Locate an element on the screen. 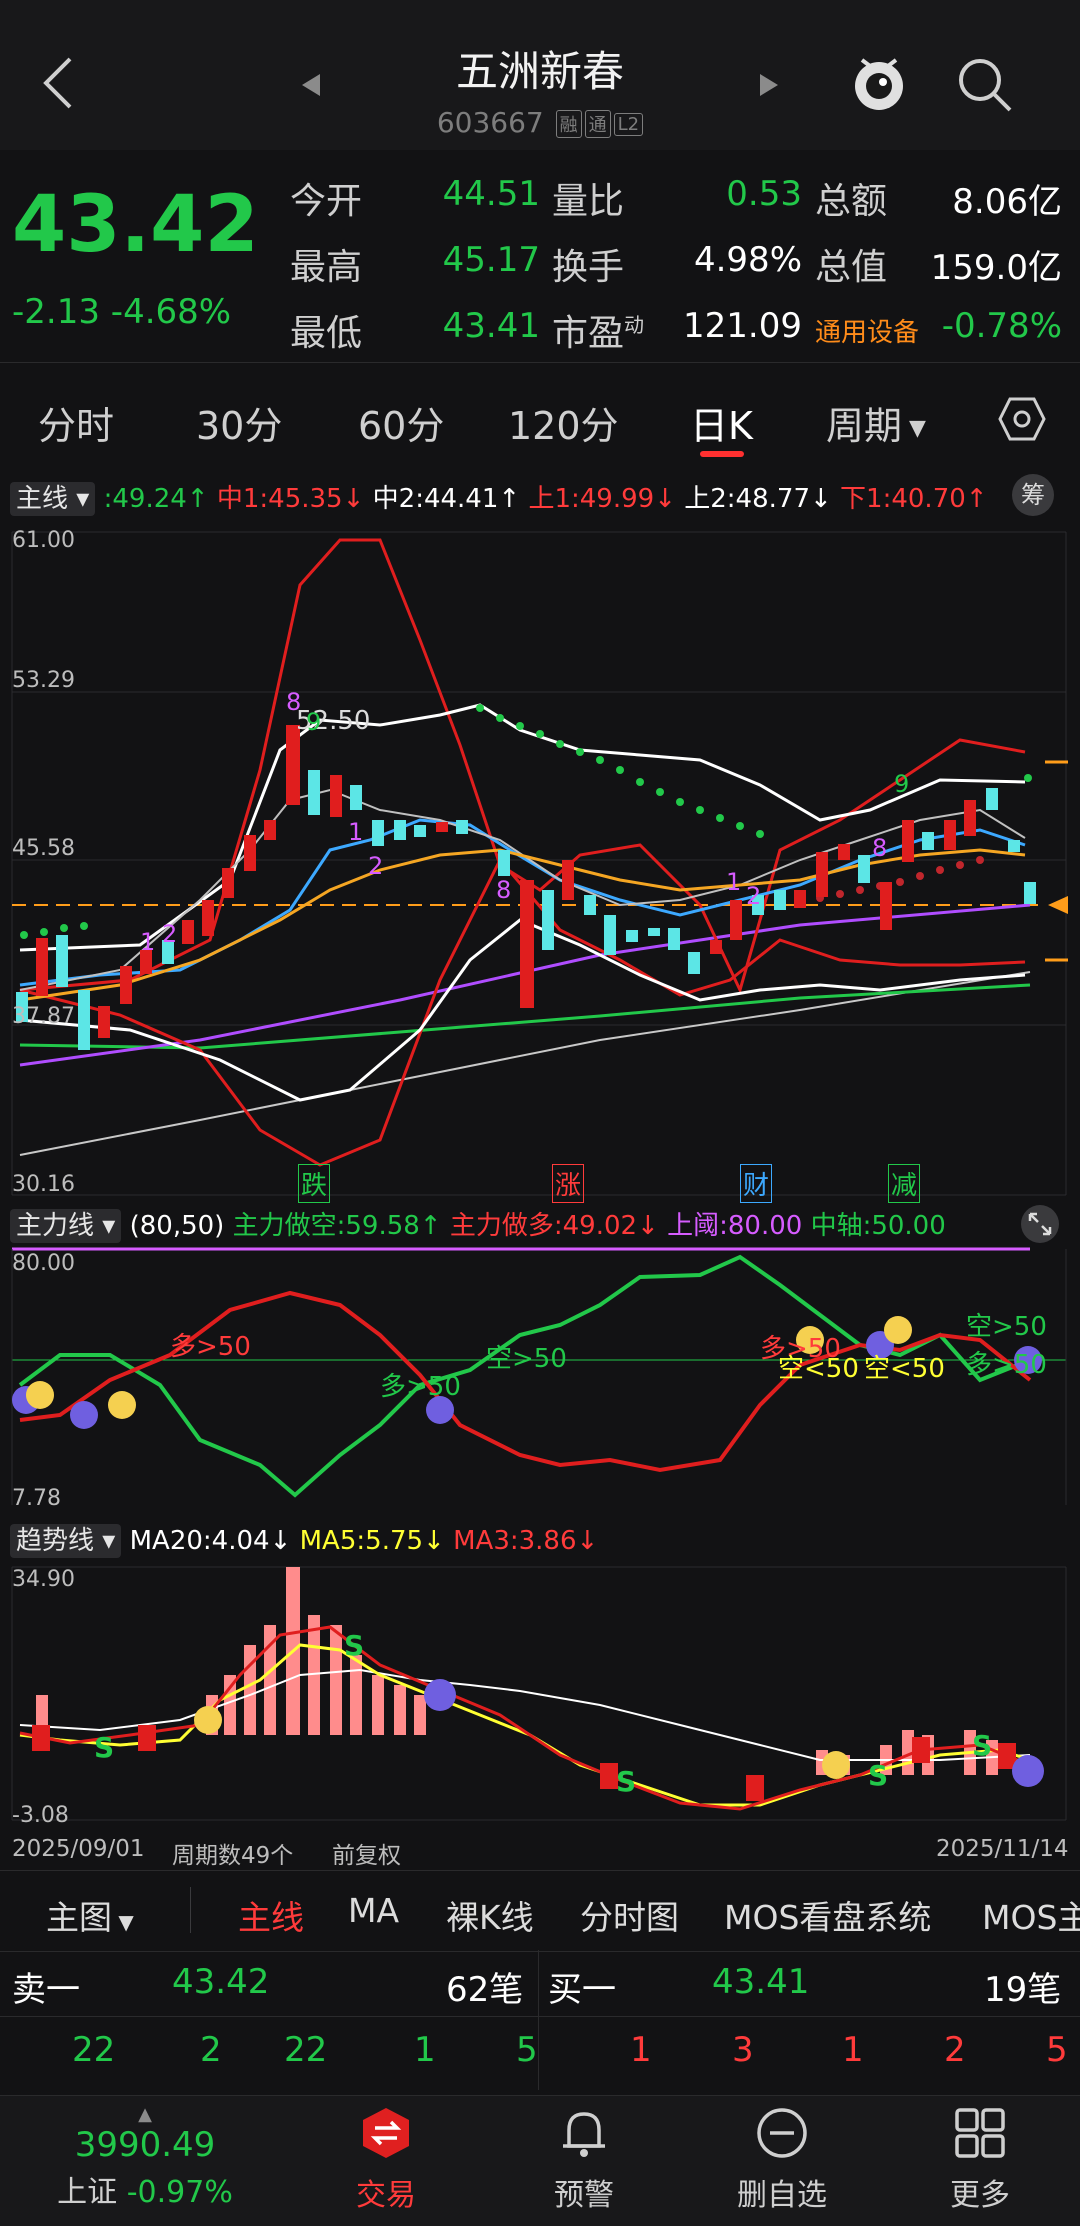 The width and height of the screenshot is (1080, 2226). chip-distribution-button: 筹 is located at coordinates (1033, 495).